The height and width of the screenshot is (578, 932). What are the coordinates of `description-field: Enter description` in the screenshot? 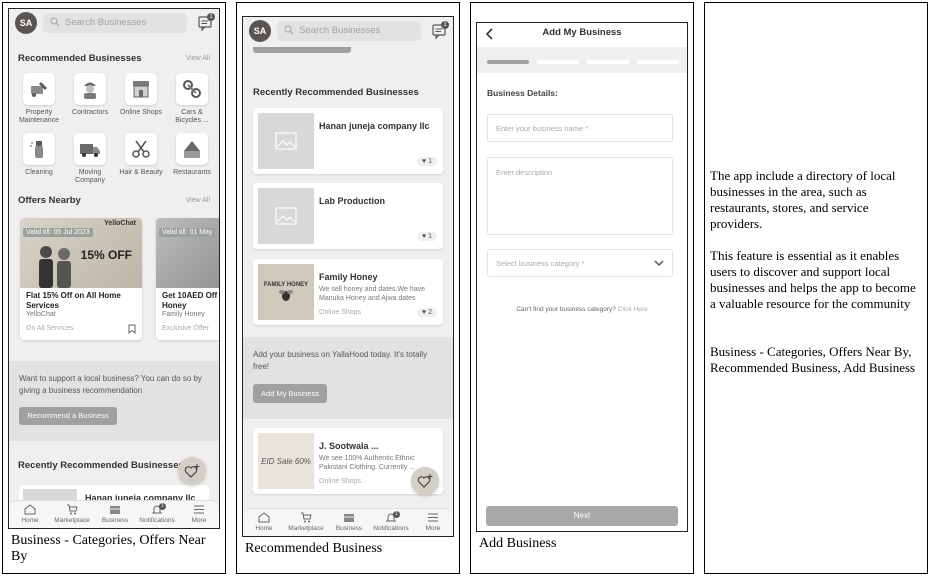 It's located at (580, 196).